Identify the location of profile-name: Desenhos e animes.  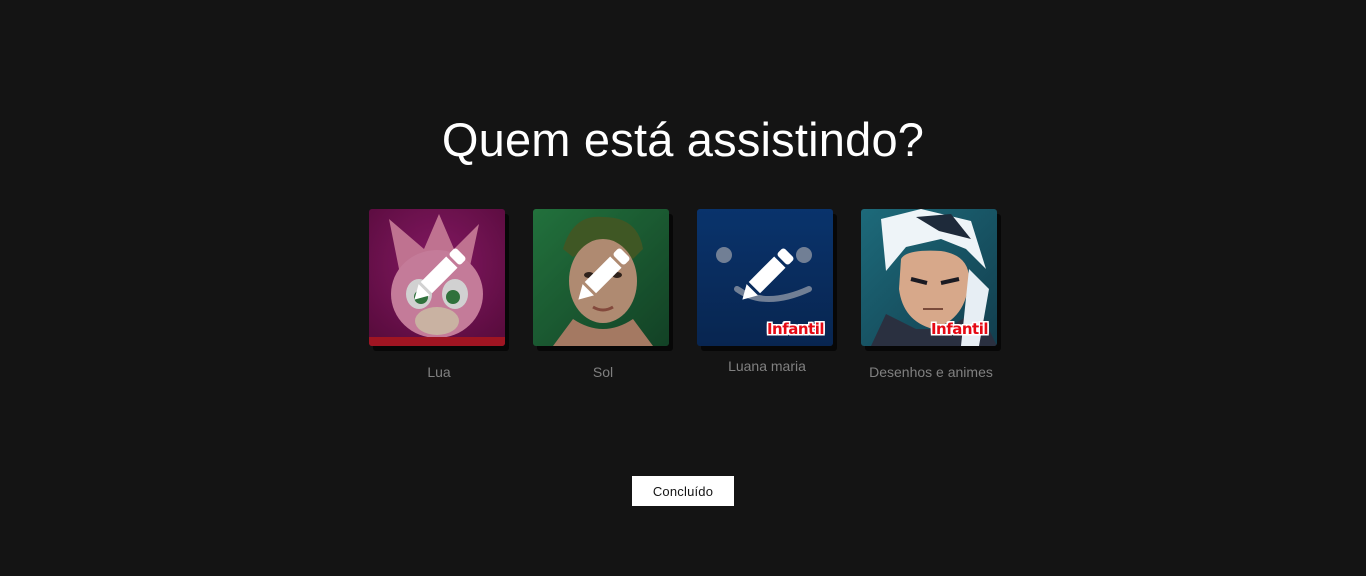
(931, 372).